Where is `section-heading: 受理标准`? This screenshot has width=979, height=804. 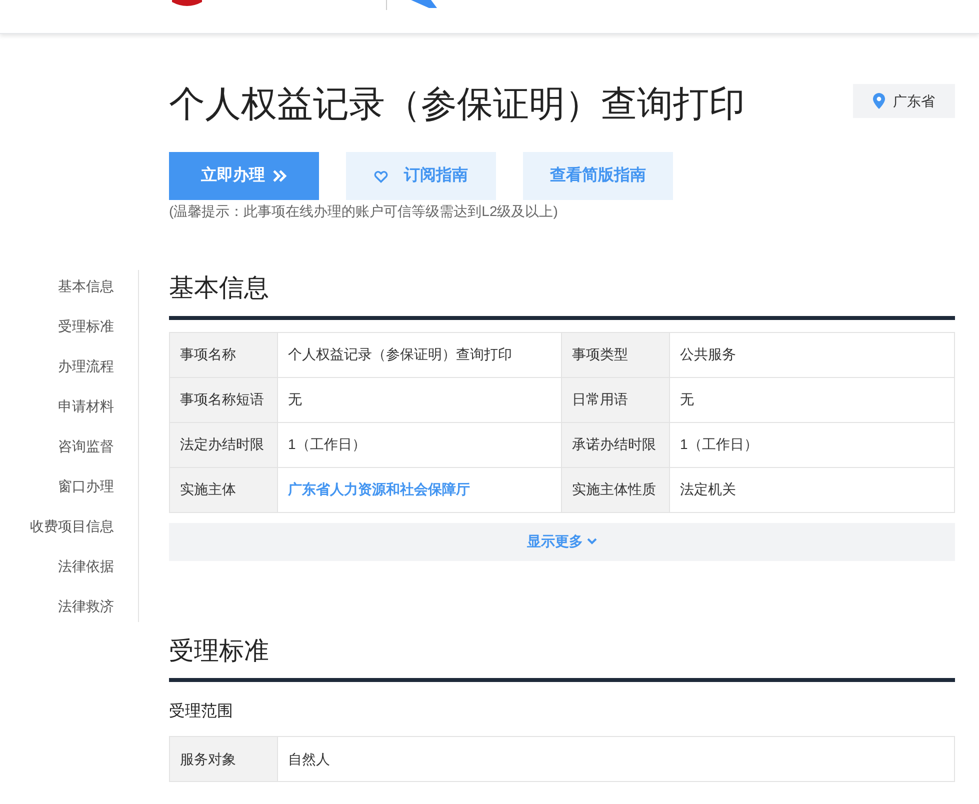
section-heading: 受理标准 is located at coordinates (219, 651).